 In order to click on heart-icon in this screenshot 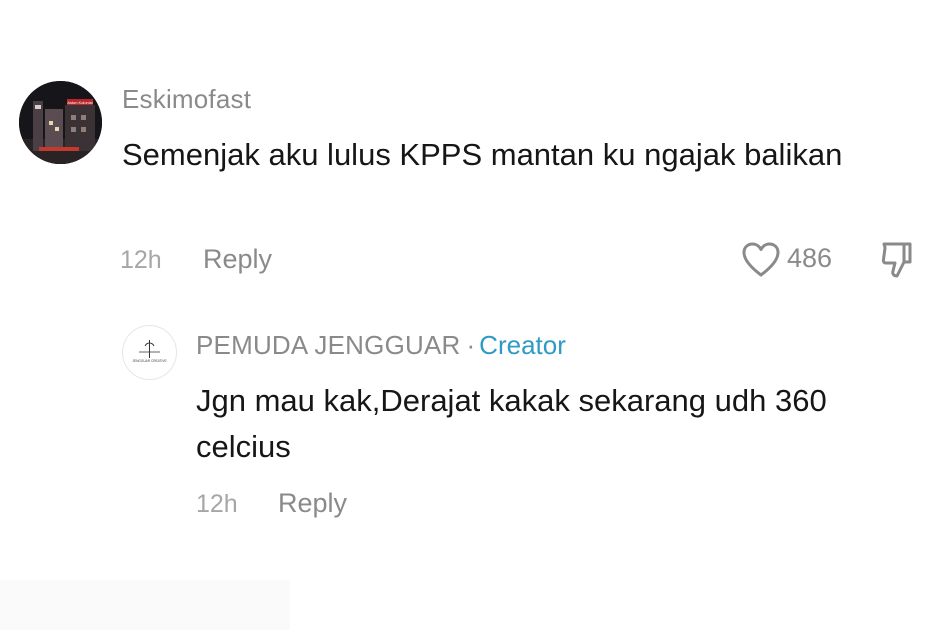, I will do `click(761, 260)`.